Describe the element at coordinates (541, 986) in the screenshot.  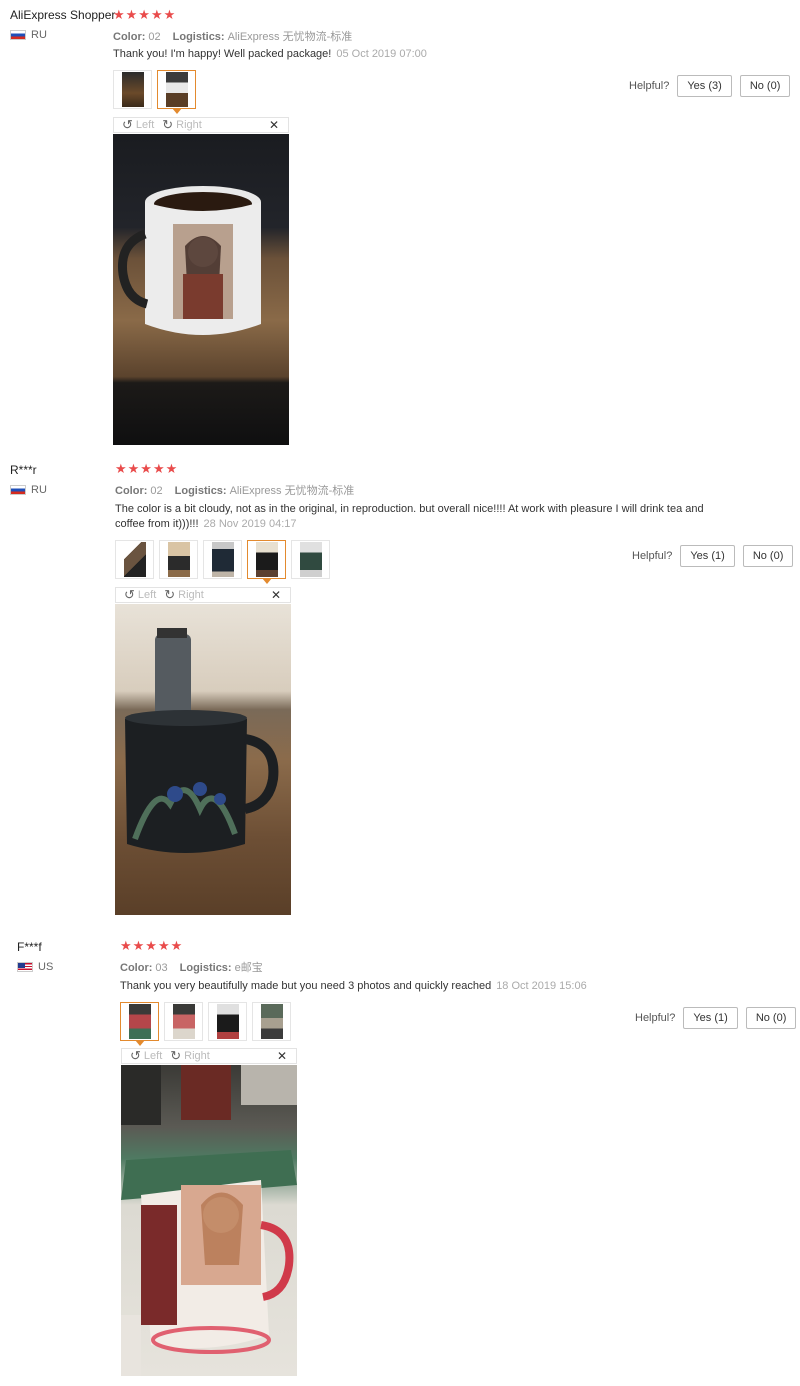
I see `review-date: 18 Oct 2019 15:06` at that location.